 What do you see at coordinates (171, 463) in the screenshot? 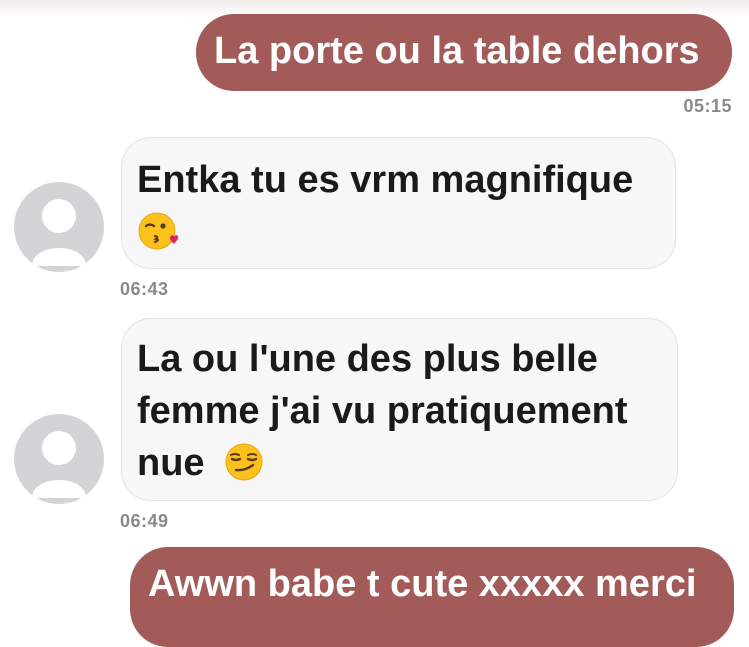
I see `message-text-line: nue` at bounding box center [171, 463].